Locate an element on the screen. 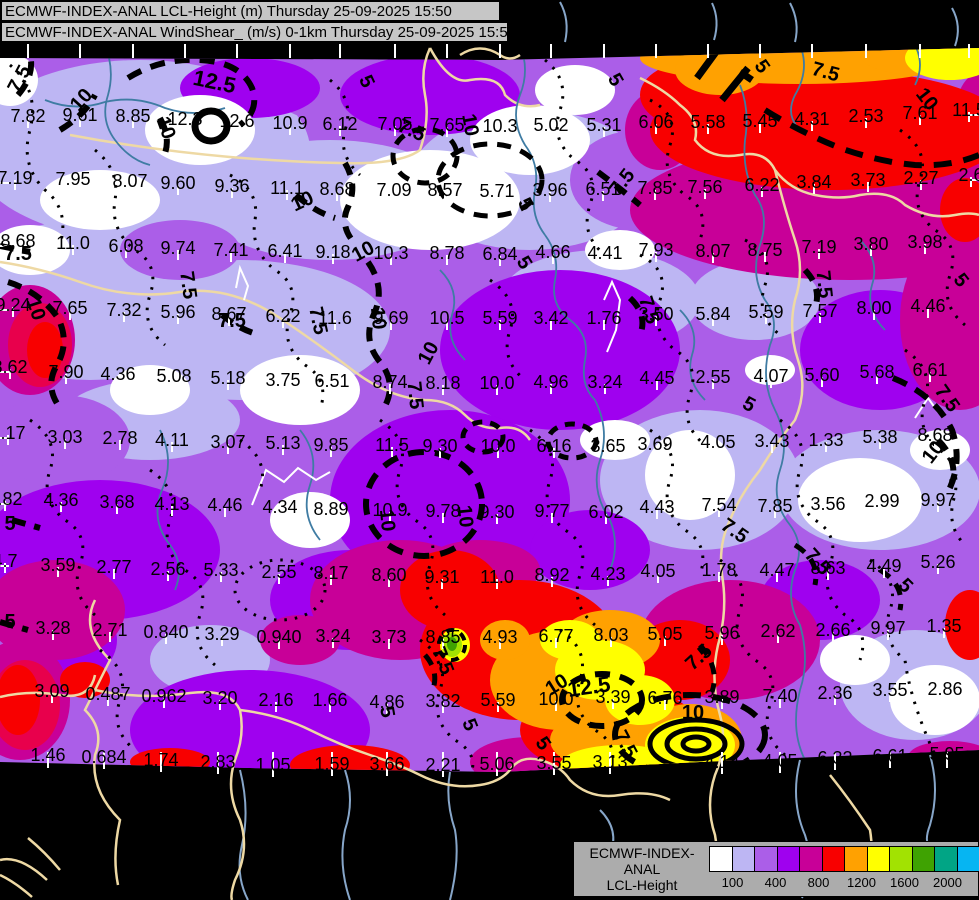 The image size is (979, 900). station-value: 9.97 is located at coordinates (887, 628).